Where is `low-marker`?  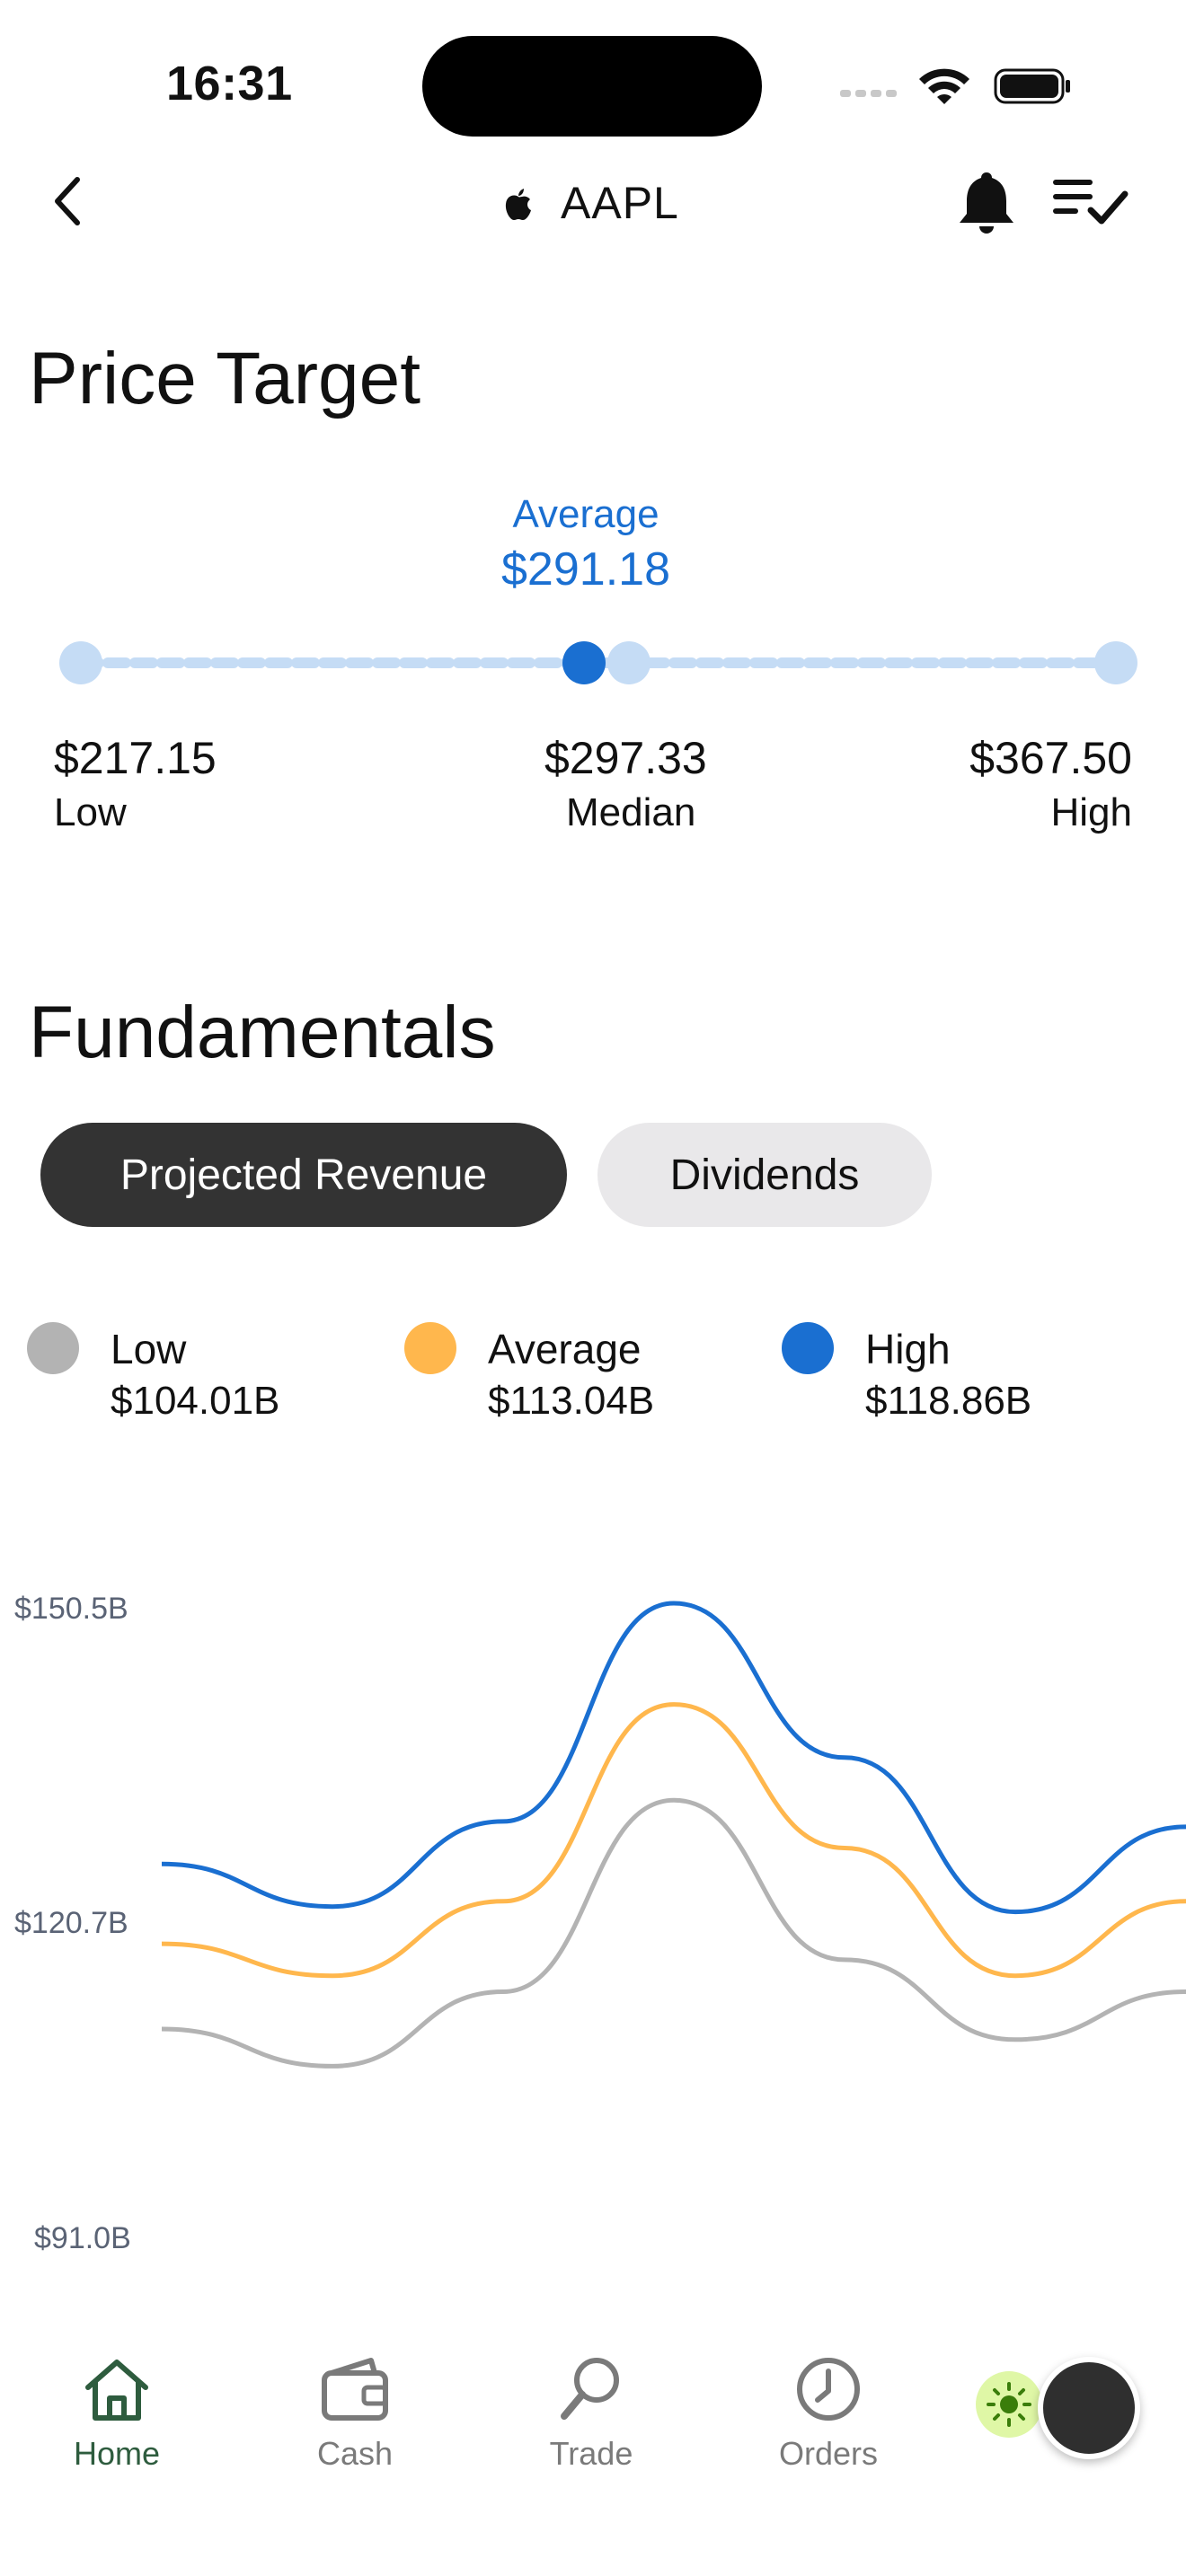 low-marker is located at coordinates (80, 662).